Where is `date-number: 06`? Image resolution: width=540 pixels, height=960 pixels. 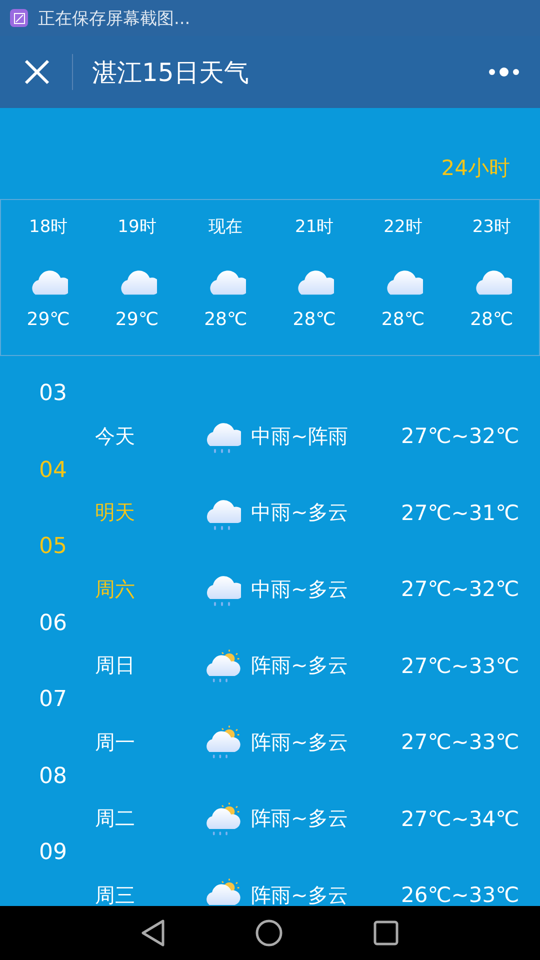 date-number: 06 is located at coordinates (53, 623).